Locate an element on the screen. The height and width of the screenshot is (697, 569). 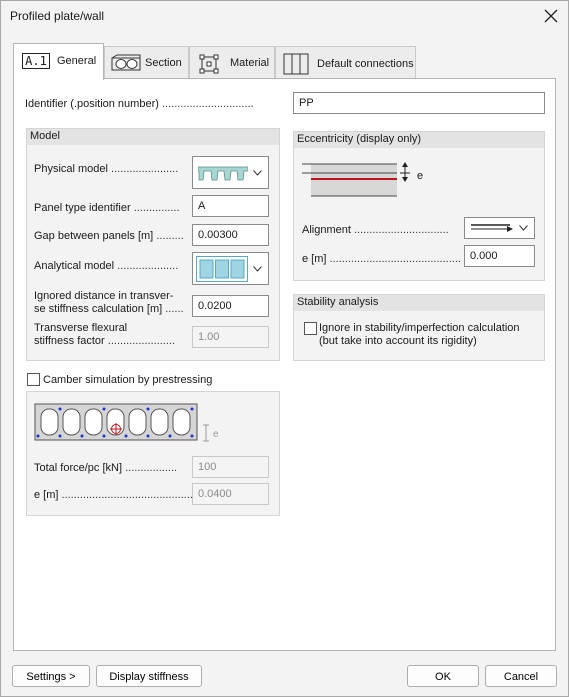
model-group-title: Model is located at coordinates (153, 137).